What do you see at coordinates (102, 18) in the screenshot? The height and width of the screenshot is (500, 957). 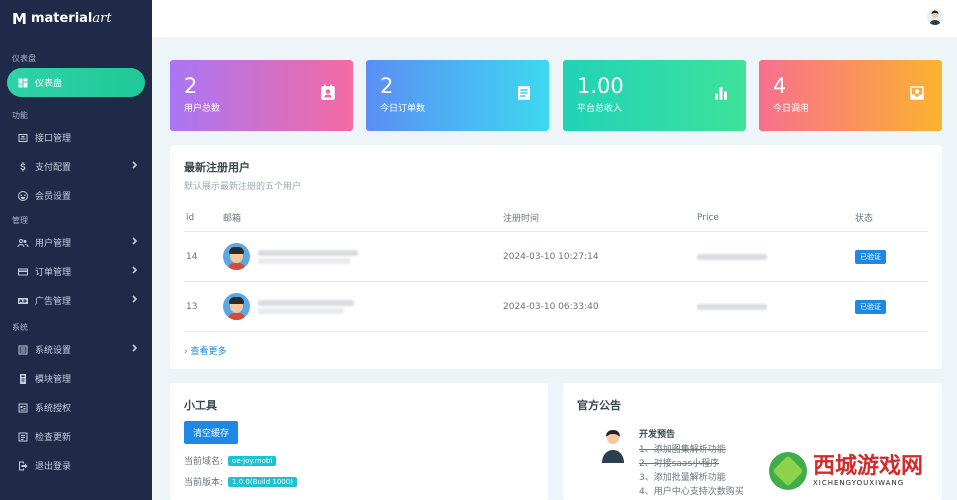 I see `logo-suffix: art` at bounding box center [102, 18].